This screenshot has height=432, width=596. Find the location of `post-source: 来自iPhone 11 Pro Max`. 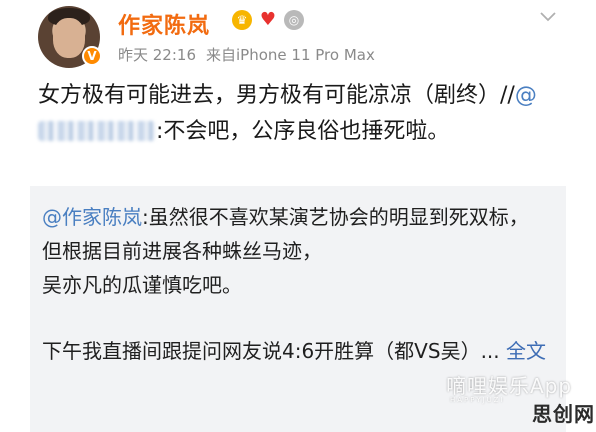

post-source: 来自iPhone 11 Pro Max is located at coordinates (290, 55).